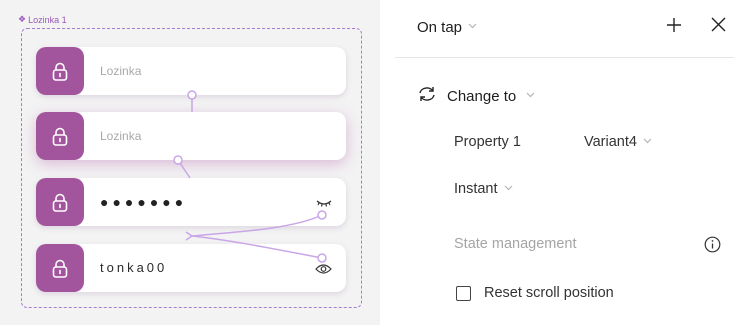 Image resolution: width=734 pixels, height=325 pixels. Describe the element at coordinates (22, 19) in the screenshot. I see `component-diamond-icon: ❖` at that location.